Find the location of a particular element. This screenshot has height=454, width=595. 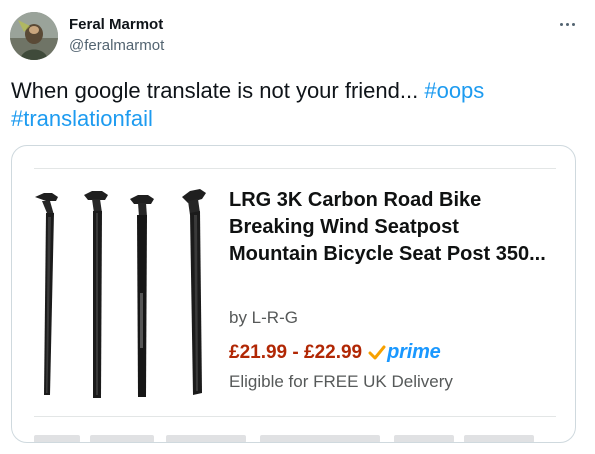

prime-badge: prime is located at coordinates (404, 352).